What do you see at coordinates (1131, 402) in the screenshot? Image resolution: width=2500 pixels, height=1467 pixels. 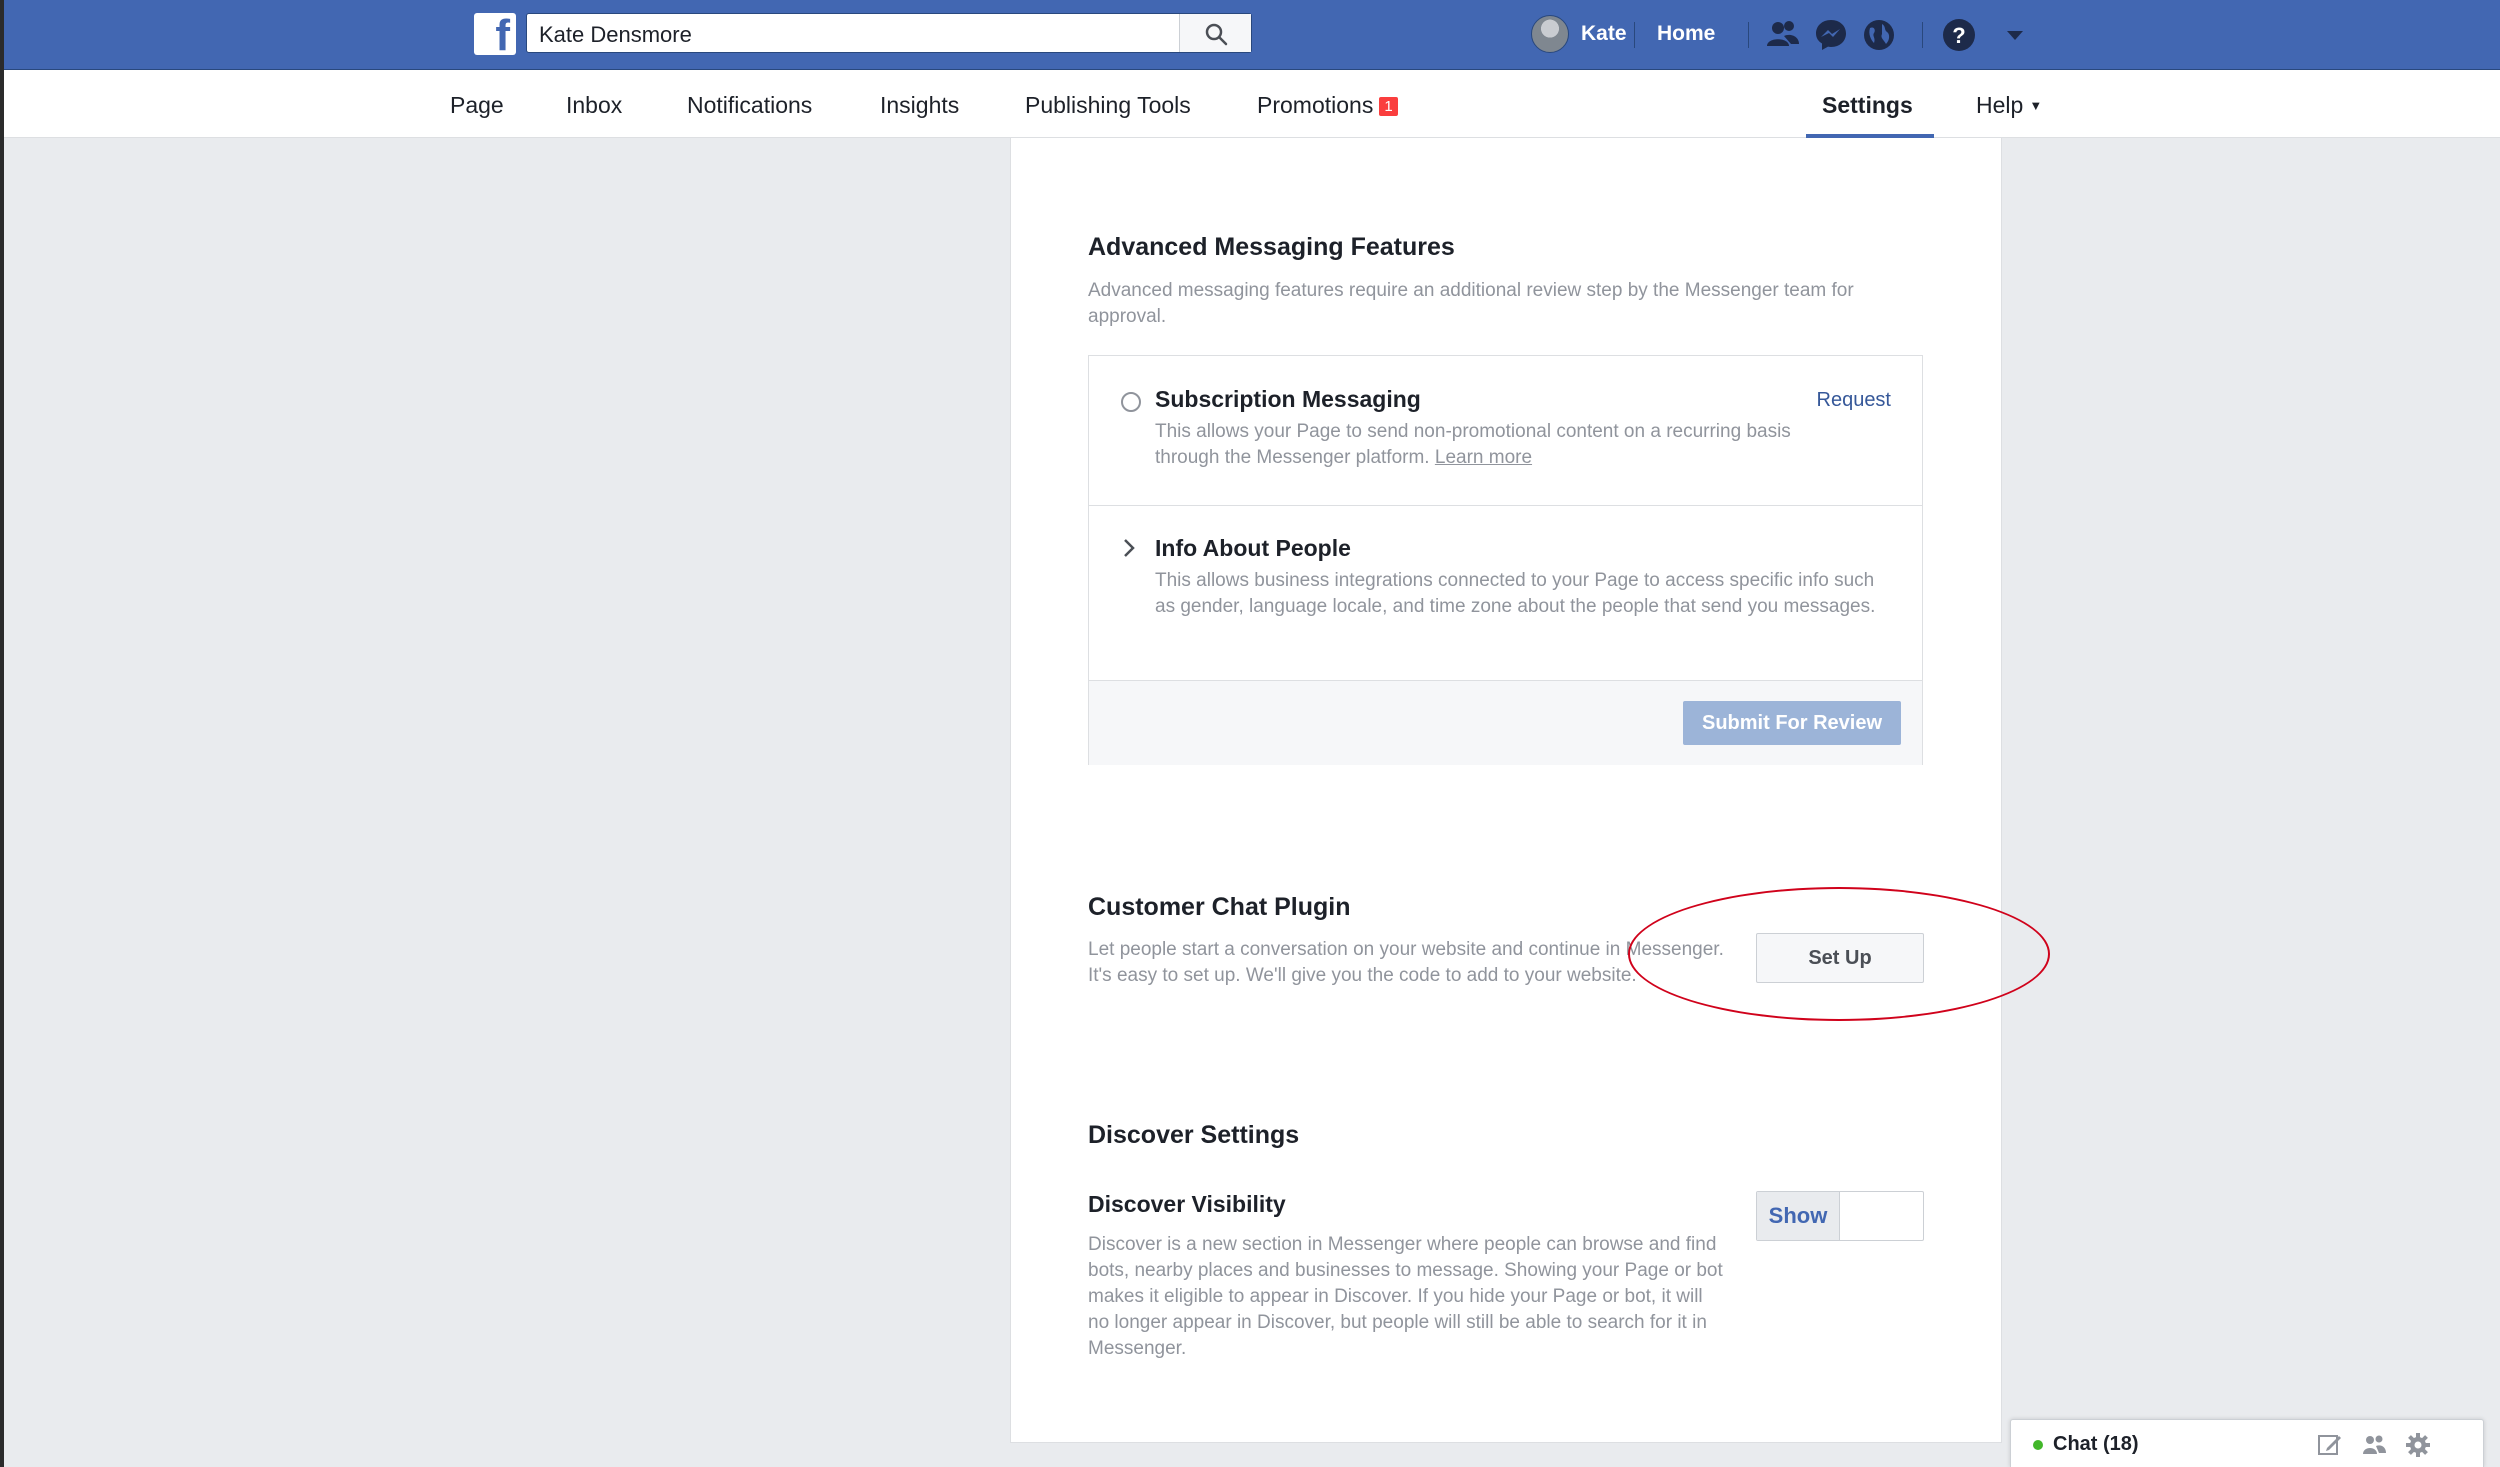 I see `subscription-messaging-radio` at bounding box center [1131, 402].